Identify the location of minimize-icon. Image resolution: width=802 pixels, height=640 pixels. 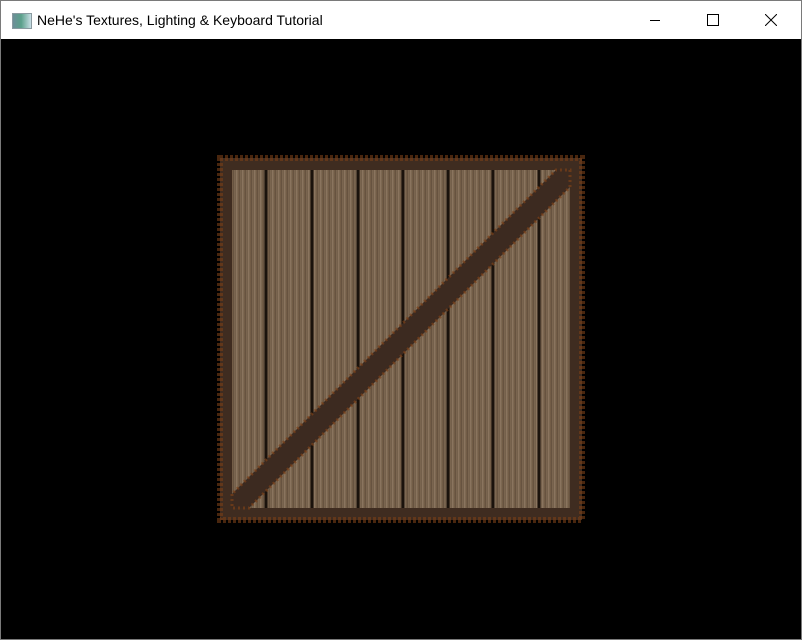
(655, 20).